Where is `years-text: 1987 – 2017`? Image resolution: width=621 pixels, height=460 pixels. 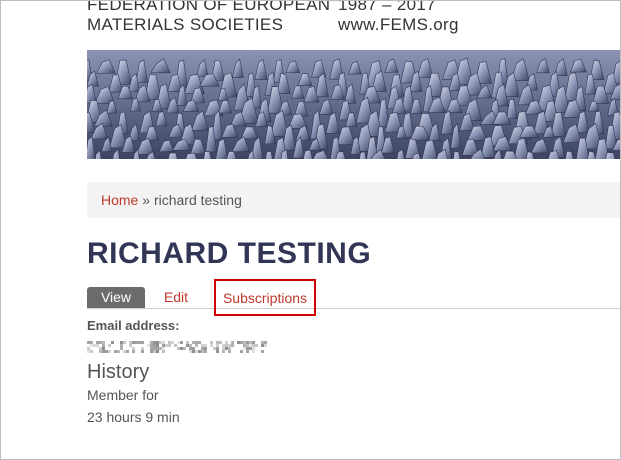 years-text: 1987 – 2017 is located at coordinates (387, 7).